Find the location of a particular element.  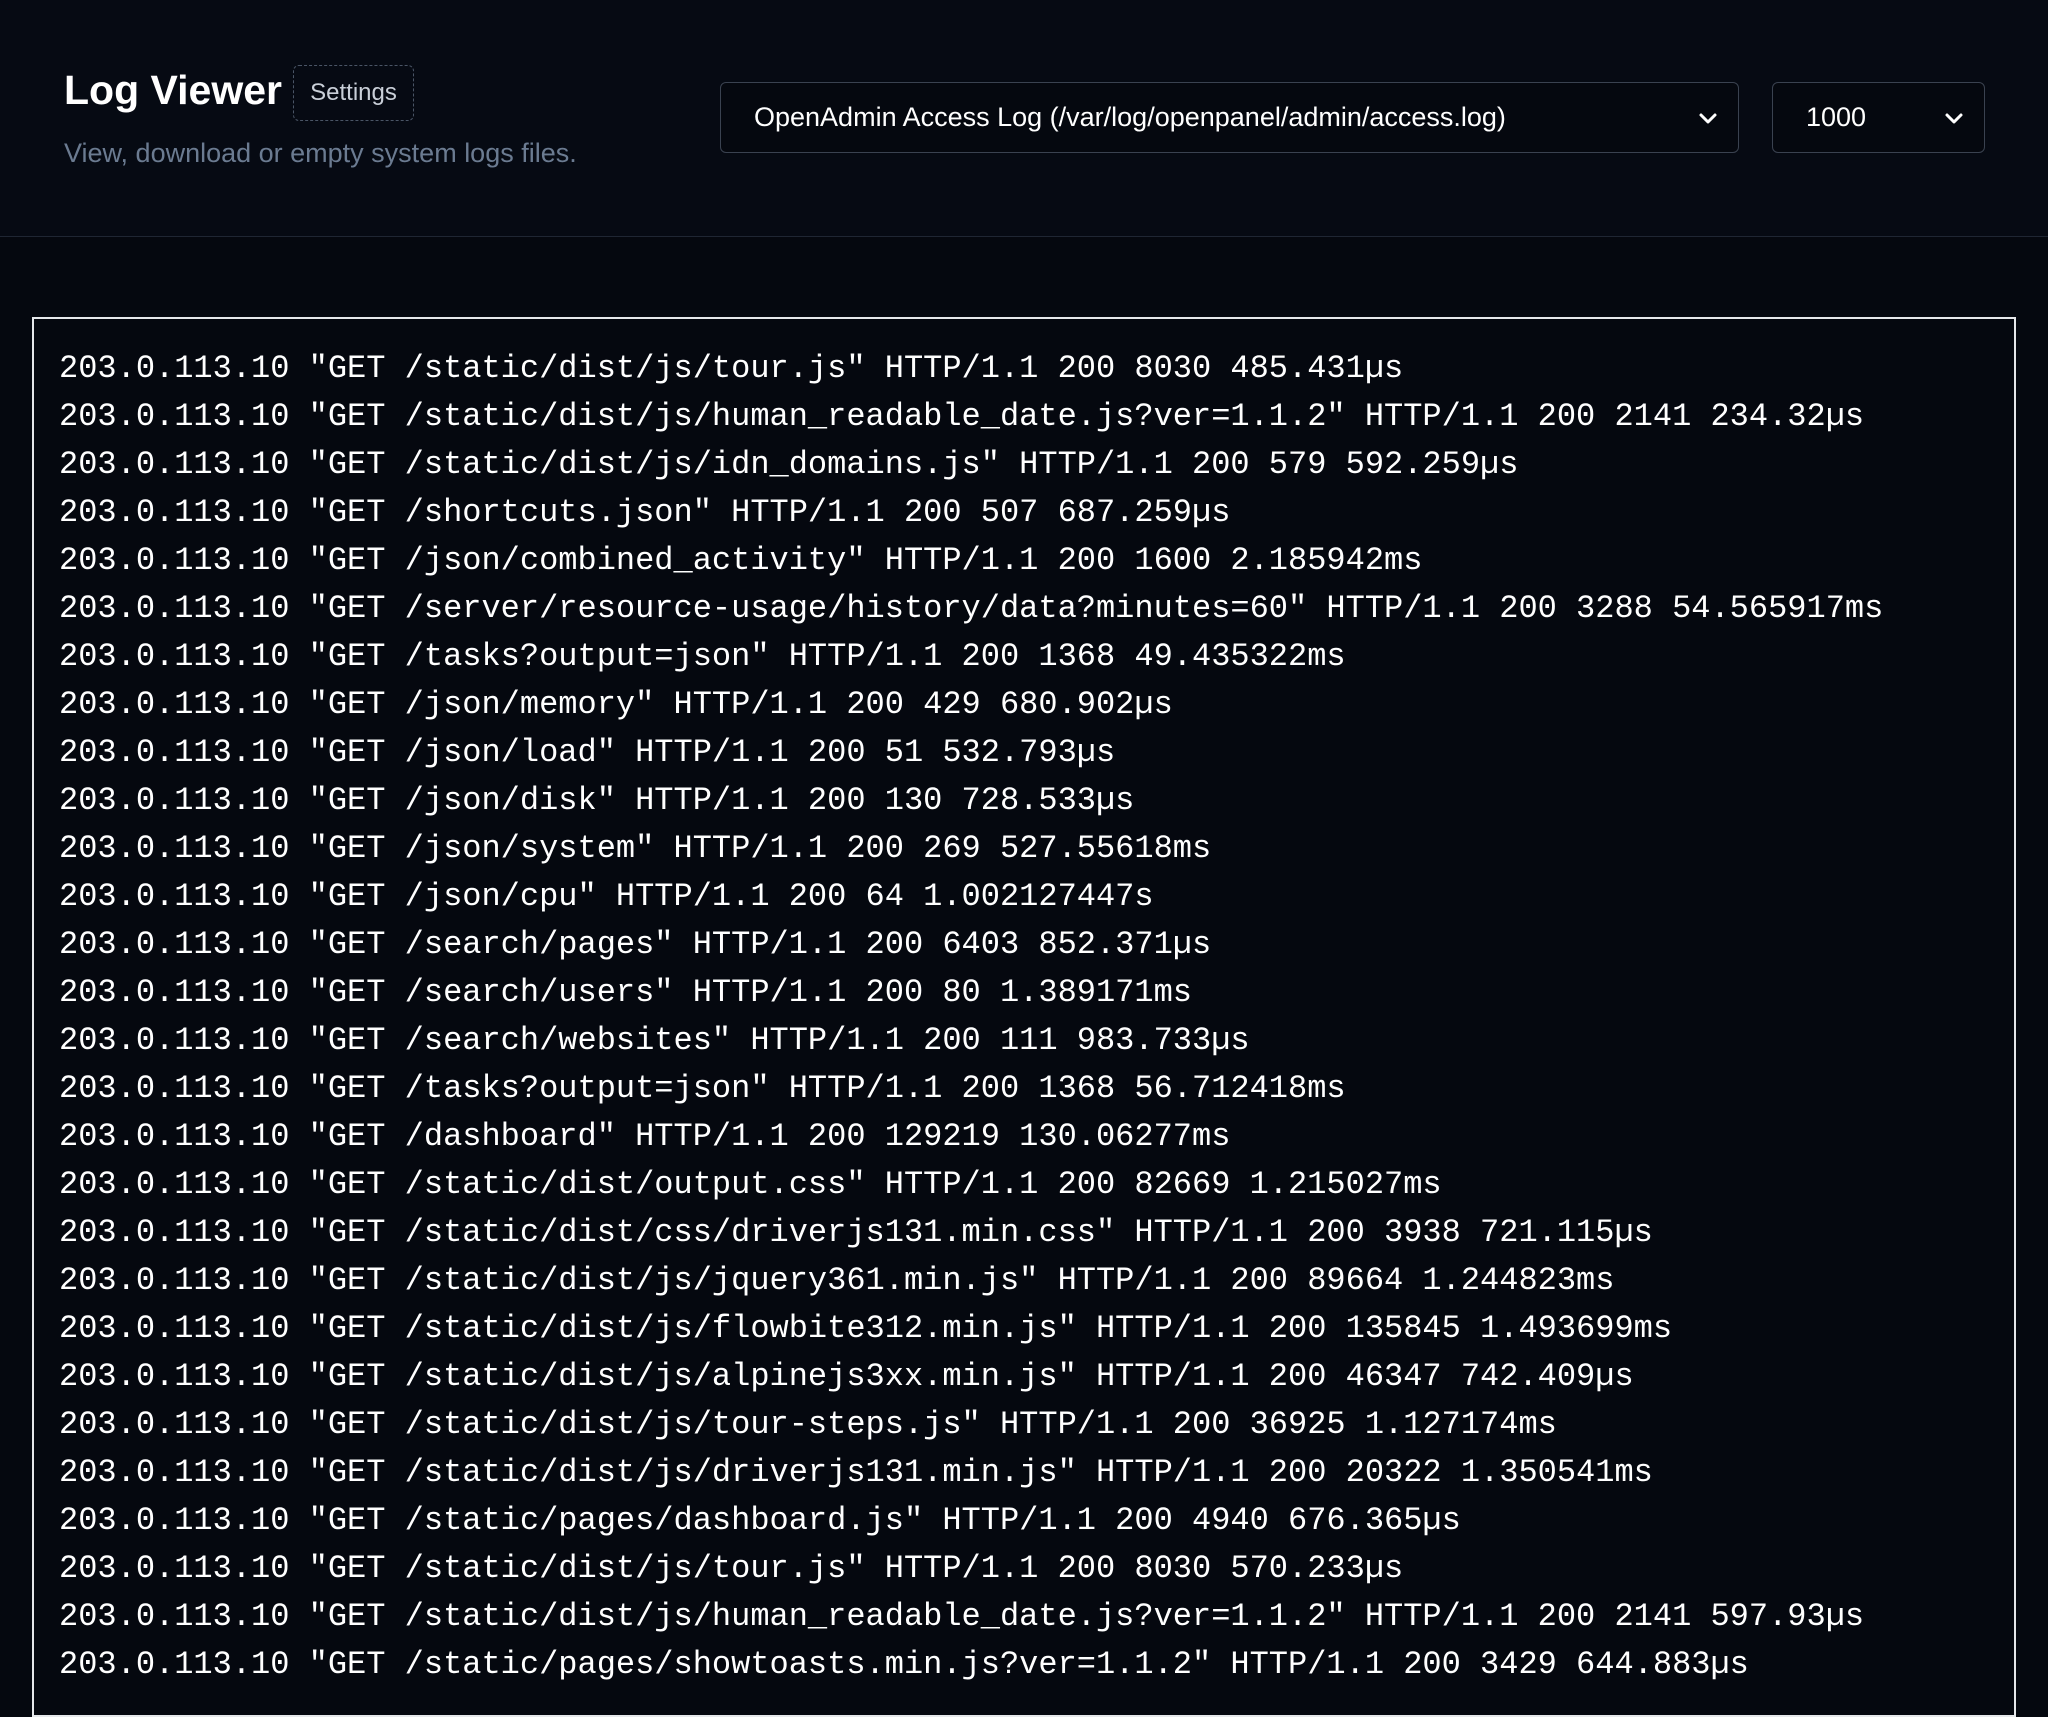

line-count-select: 1000 is located at coordinates (1878, 117).